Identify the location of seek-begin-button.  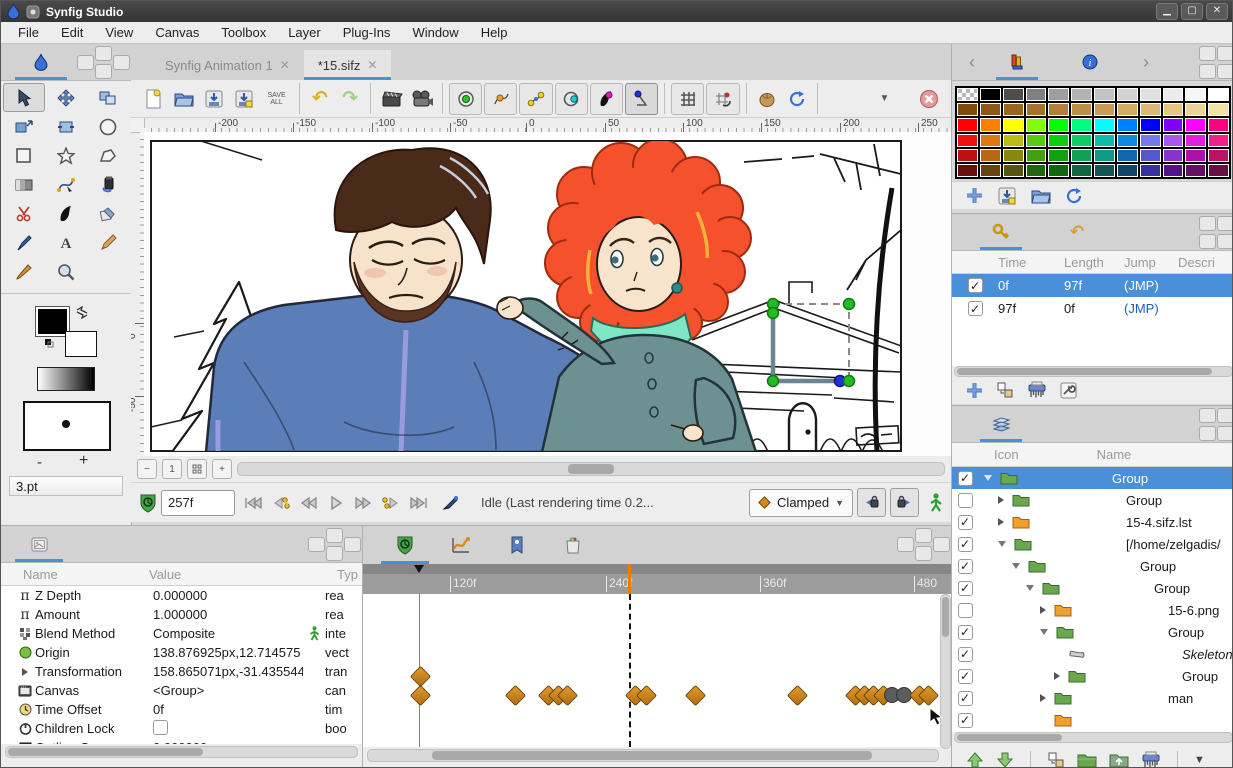
(252, 503).